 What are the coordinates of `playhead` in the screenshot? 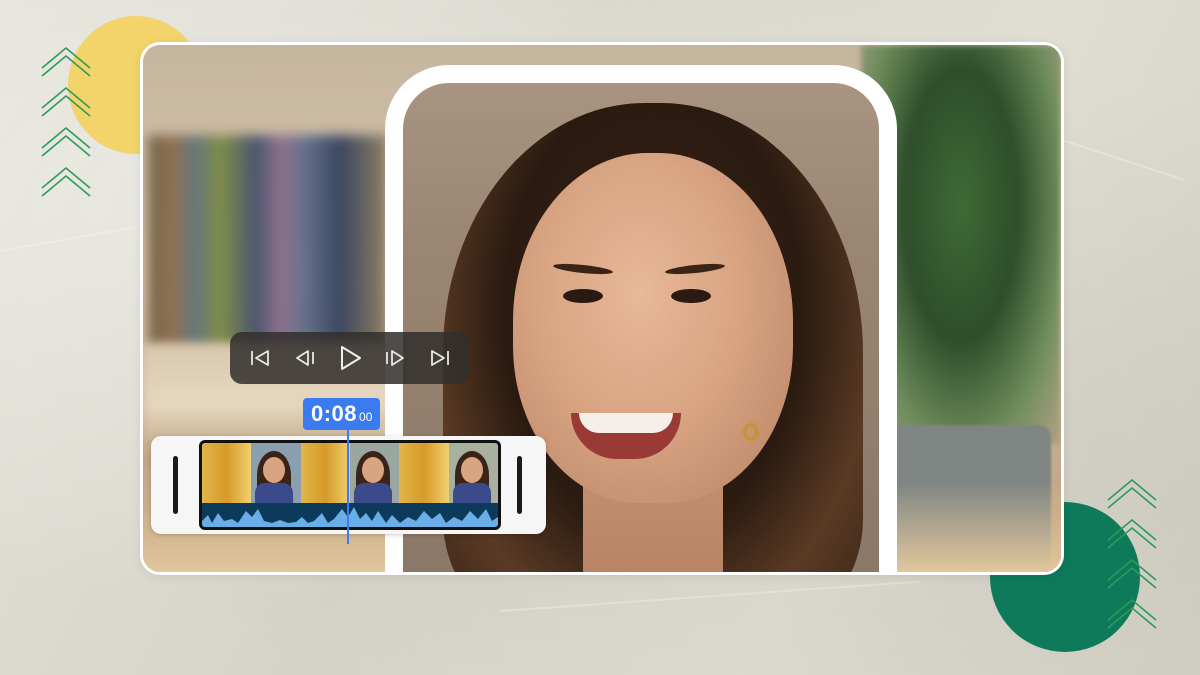 It's located at (348, 486).